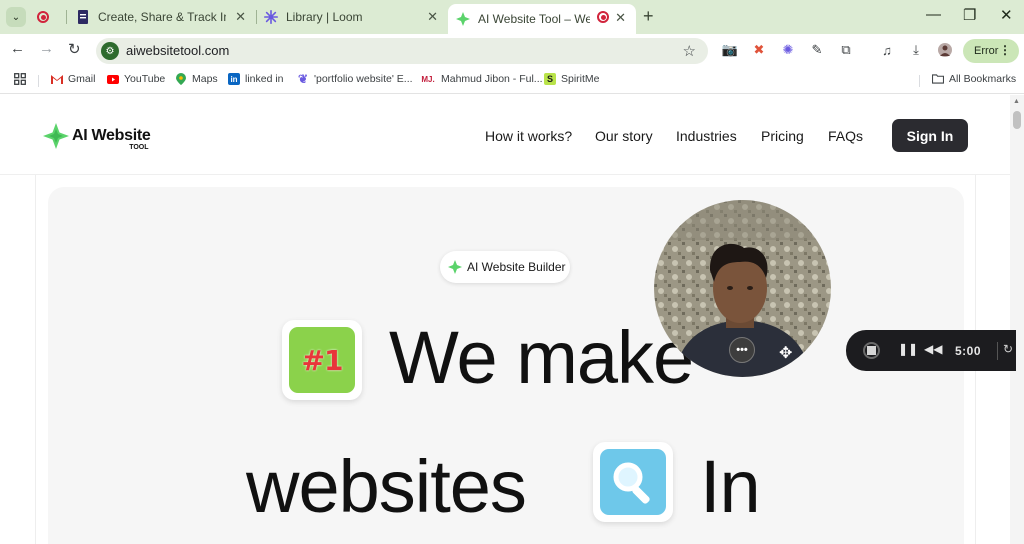  Describe the element at coordinates (580, 79) in the screenshot. I see `bookmark-label: SpiritMe` at that location.